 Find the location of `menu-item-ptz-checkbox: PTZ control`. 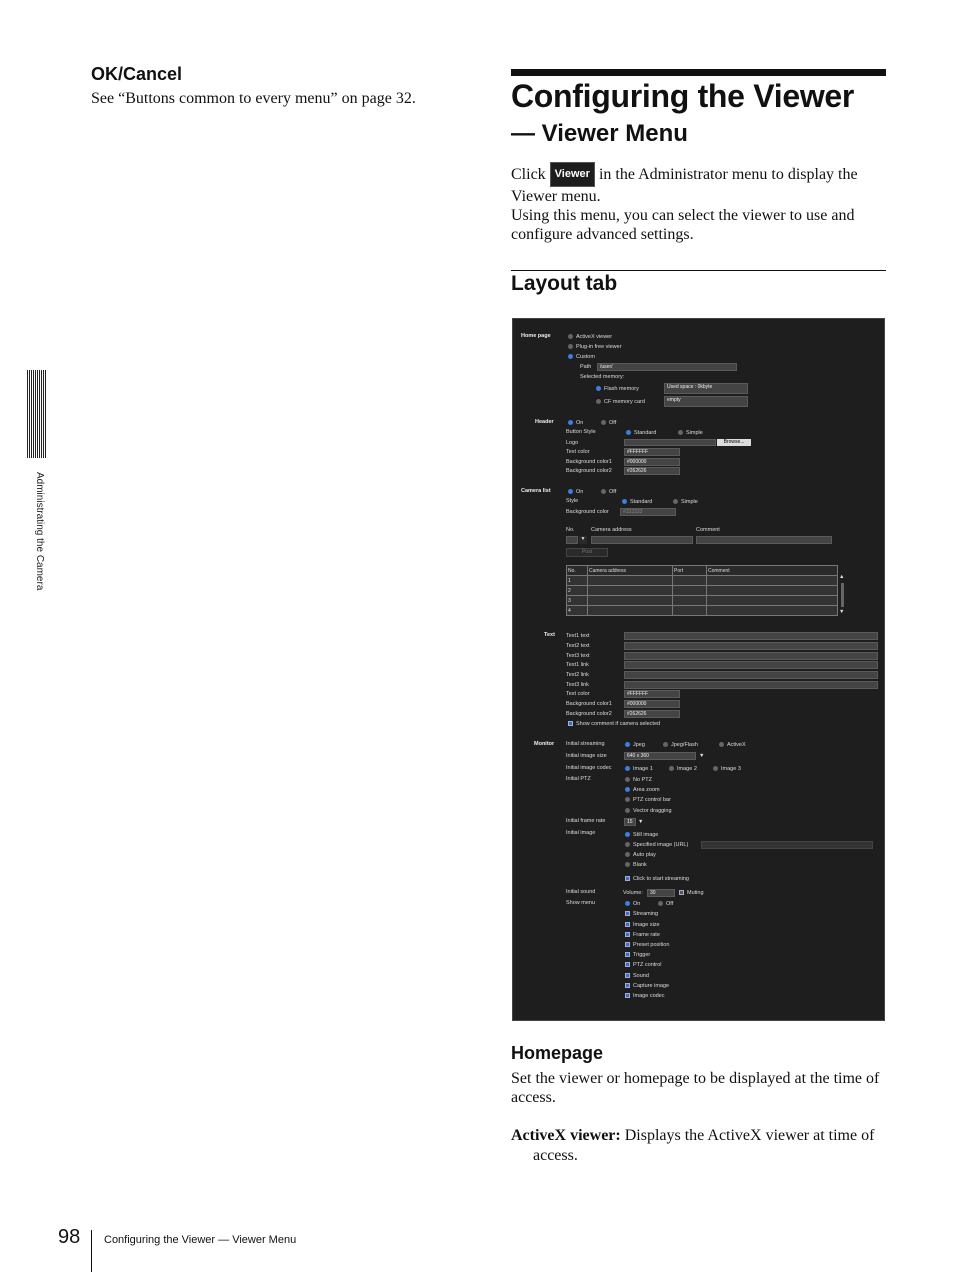

menu-item-ptz-checkbox: PTZ control is located at coordinates (643, 965).